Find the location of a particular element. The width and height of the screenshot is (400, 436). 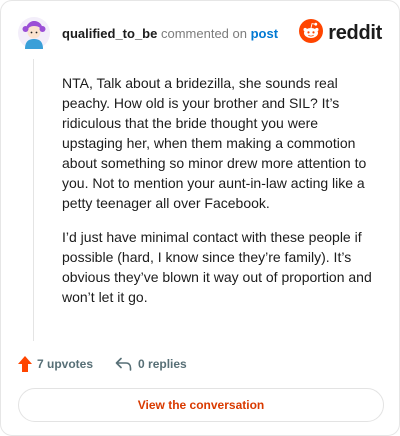

commented-on-text: commented on is located at coordinates (203, 33).